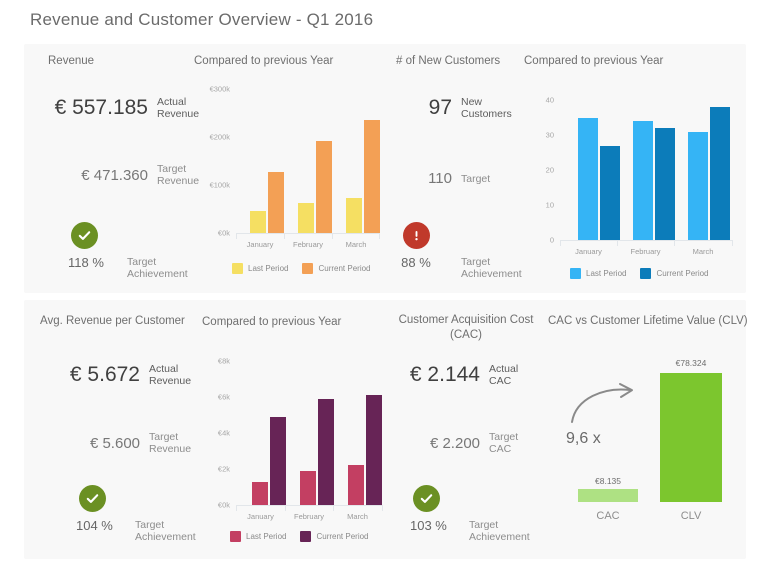 The width and height of the screenshot is (768, 579). Describe the element at coordinates (223, 397) in the screenshot. I see `ytick-label: €6k` at that location.